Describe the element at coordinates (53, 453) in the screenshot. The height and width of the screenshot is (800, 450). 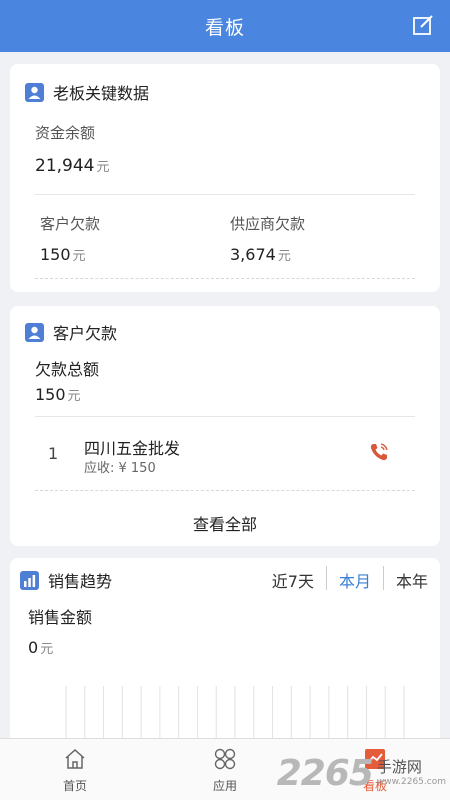
I see `row-index: 1` at that location.